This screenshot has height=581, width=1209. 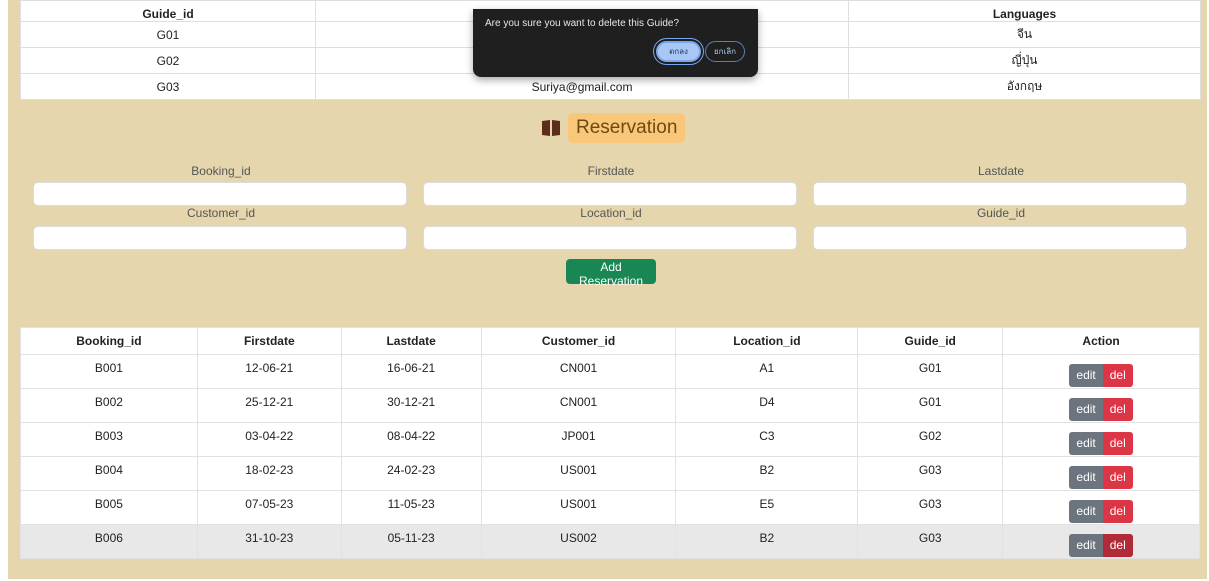 What do you see at coordinates (1024, 34) in the screenshot?
I see `table-cell: จีน` at bounding box center [1024, 34].